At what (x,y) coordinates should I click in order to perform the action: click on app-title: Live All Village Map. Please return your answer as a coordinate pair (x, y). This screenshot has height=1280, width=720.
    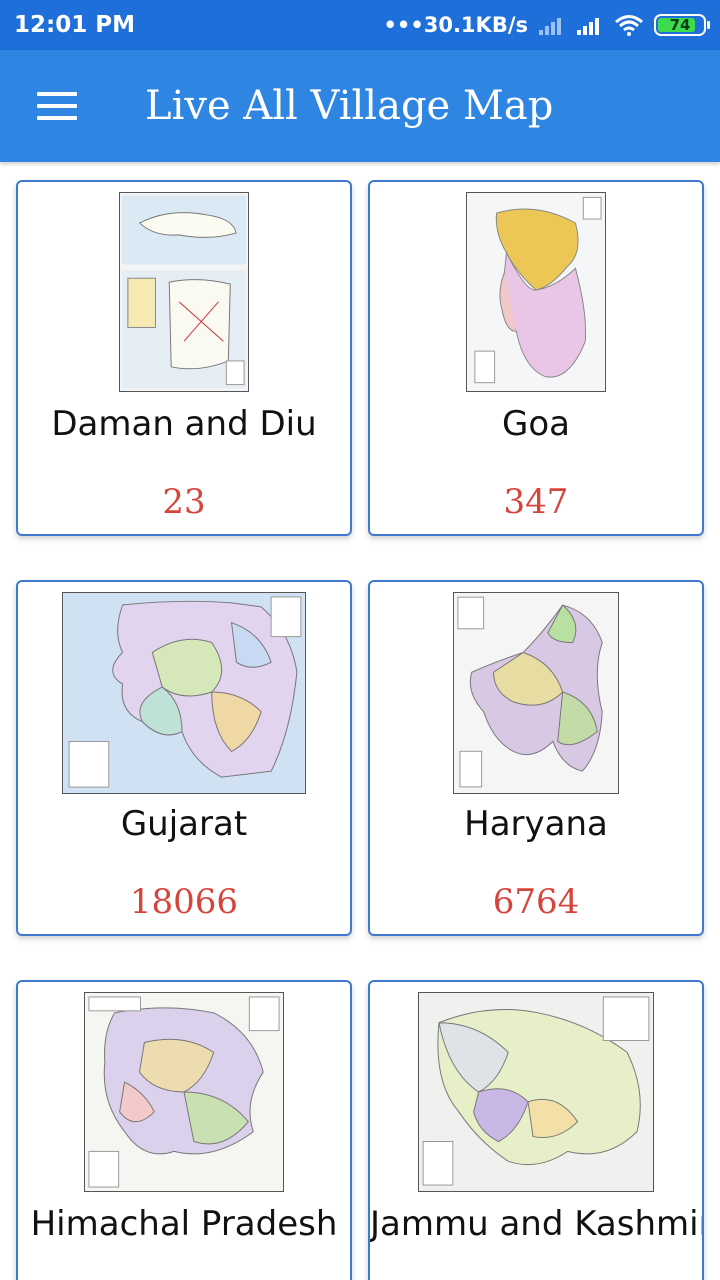
    Looking at the image, I should click on (349, 106).